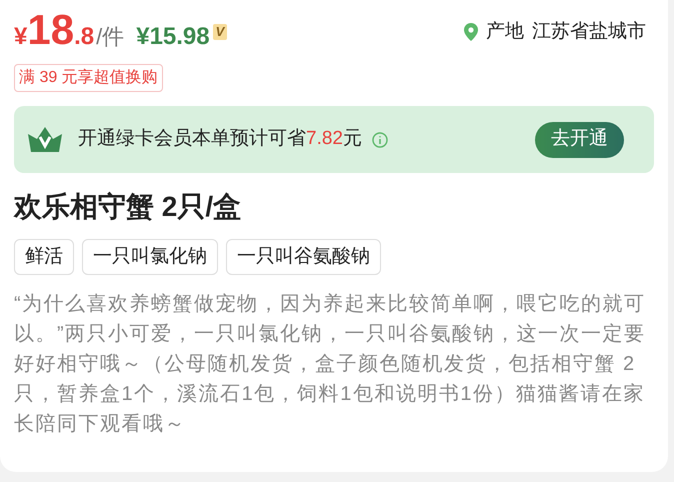  I want to click on product-tag: 一只叫谷氨酸钠, so click(303, 257).